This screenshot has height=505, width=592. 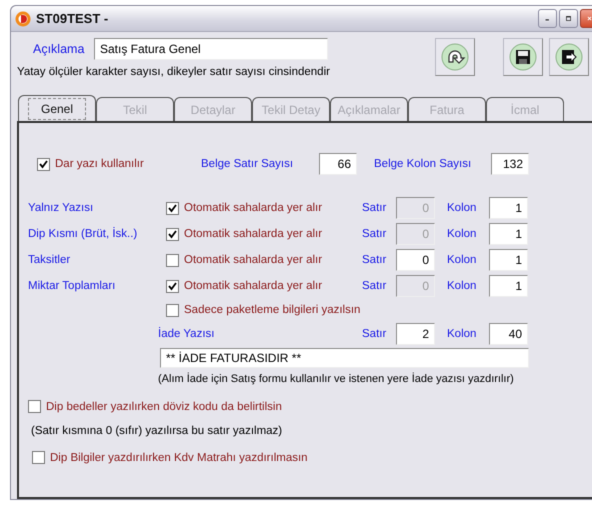 I want to click on row-field: 2, so click(x=415, y=334).